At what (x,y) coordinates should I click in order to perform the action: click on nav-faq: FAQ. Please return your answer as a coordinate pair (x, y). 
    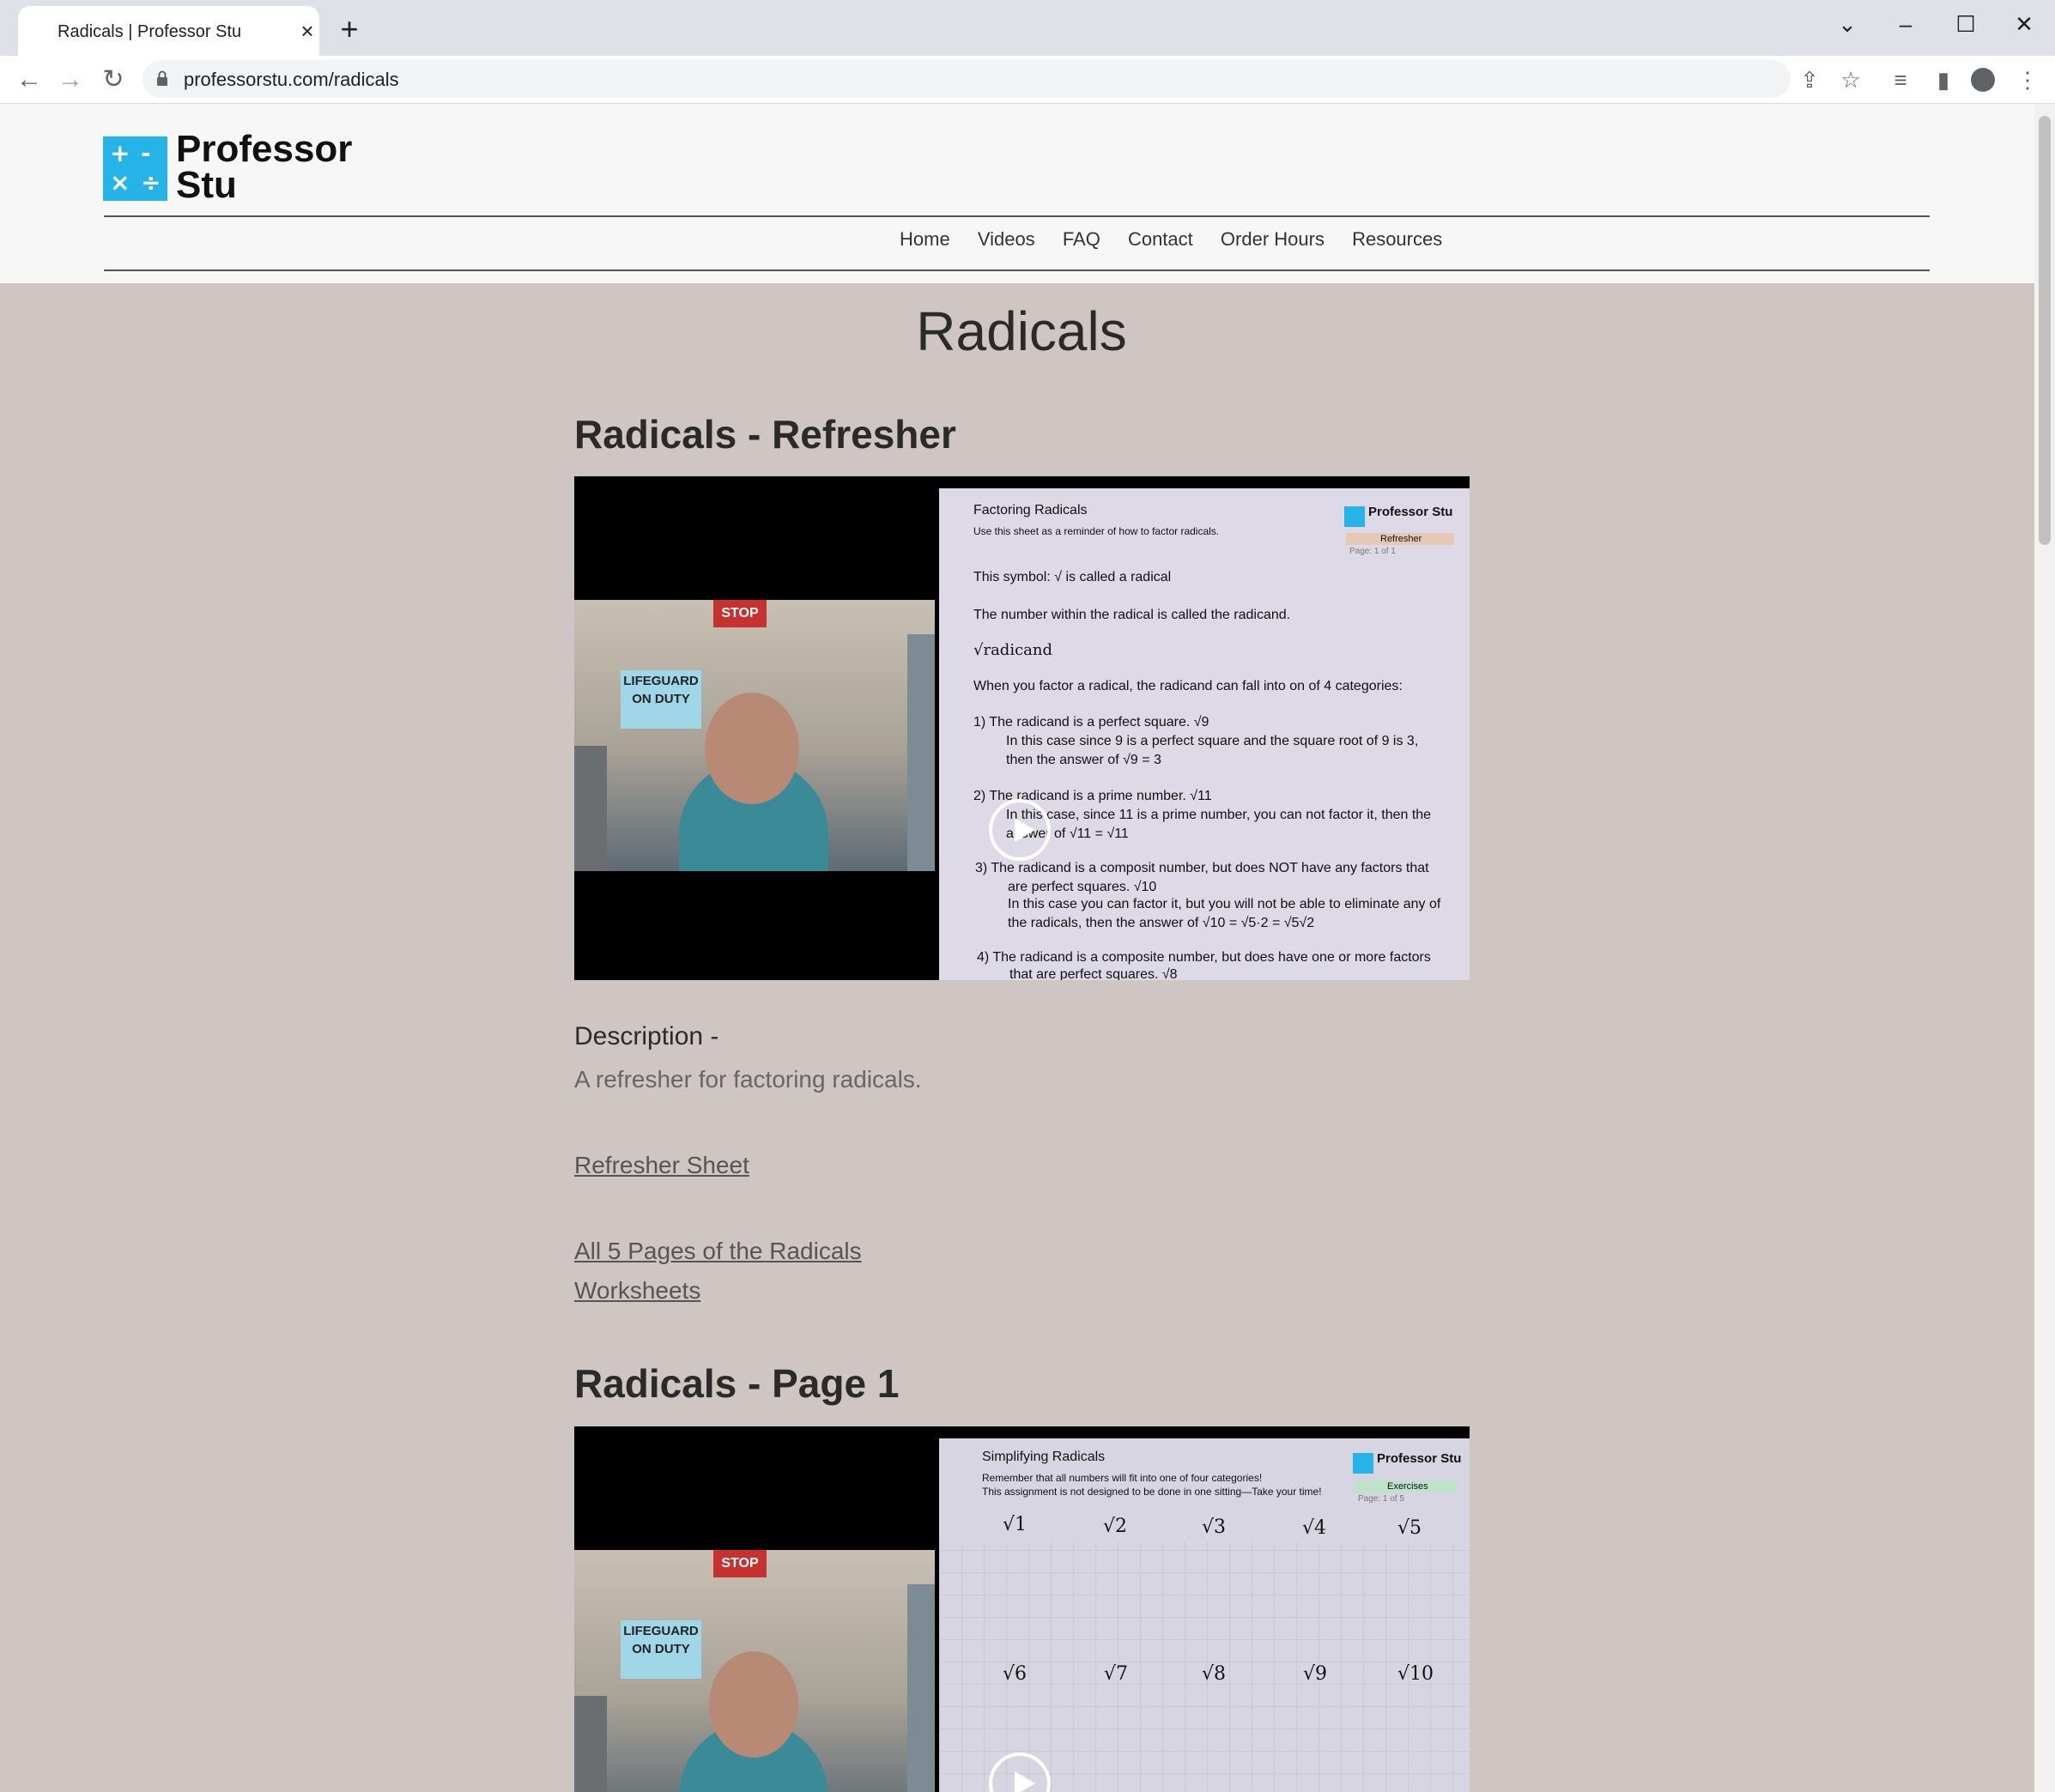
    Looking at the image, I should click on (1082, 239).